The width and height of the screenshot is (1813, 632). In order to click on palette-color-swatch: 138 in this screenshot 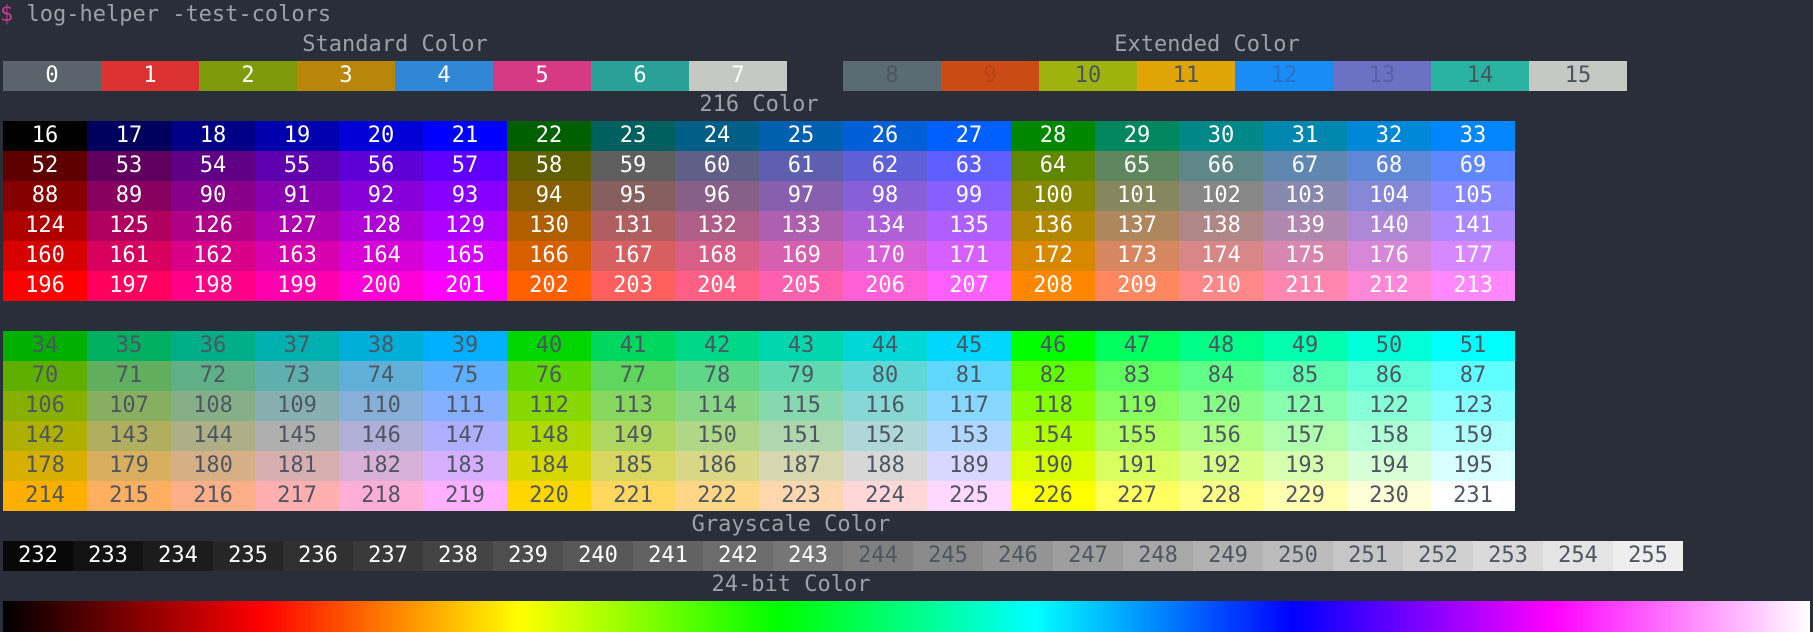, I will do `click(1221, 226)`.